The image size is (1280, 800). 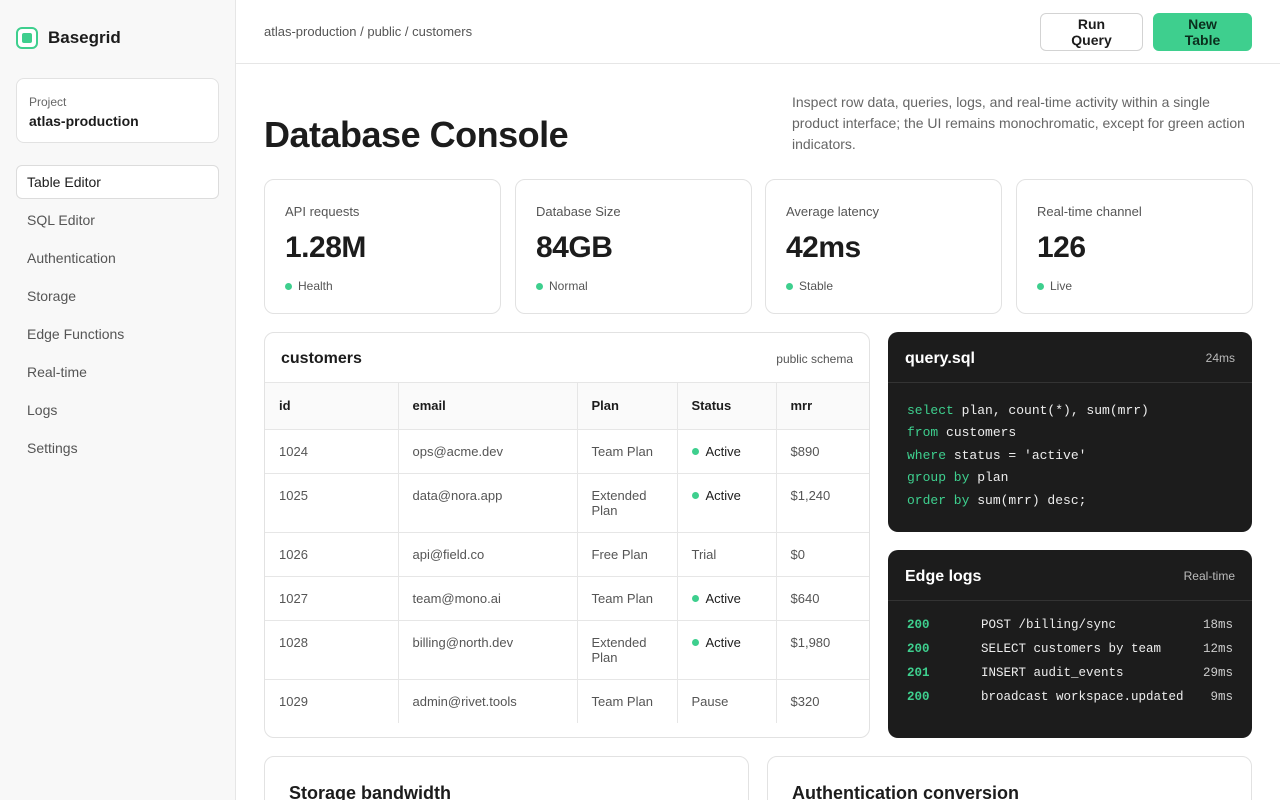 What do you see at coordinates (918, 673) in the screenshot?
I see `log-status-code: 201` at bounding box center [918, 673].